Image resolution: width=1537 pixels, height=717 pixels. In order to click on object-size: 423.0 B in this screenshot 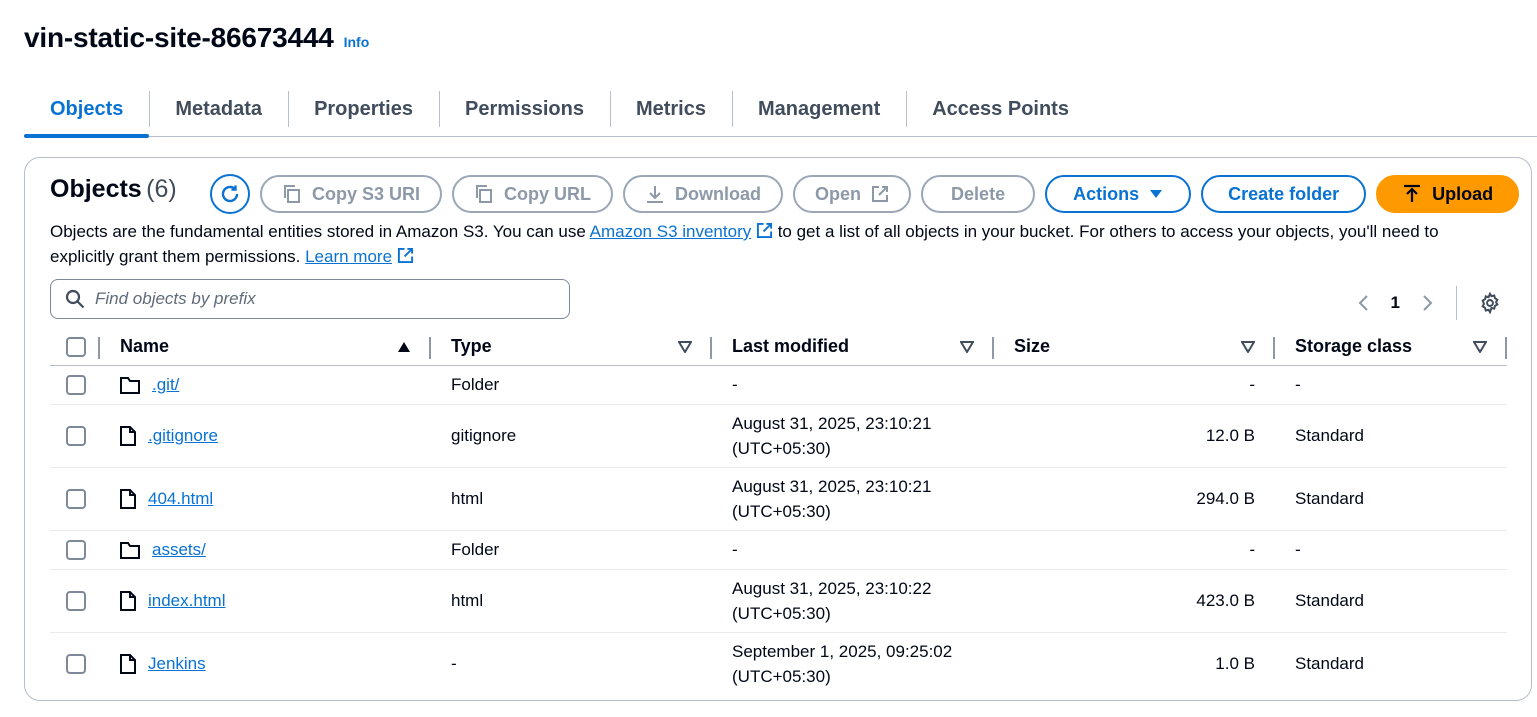, I will do `click(1134, 601)`.